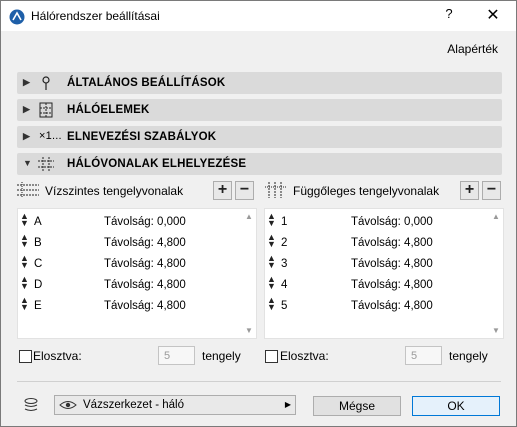 This screenshot has width=517, height=427. I want to click on section-general-settings: ▶ ÁLTALÁNOS BEÁLLÍTÁSOK, so click(259, 83).